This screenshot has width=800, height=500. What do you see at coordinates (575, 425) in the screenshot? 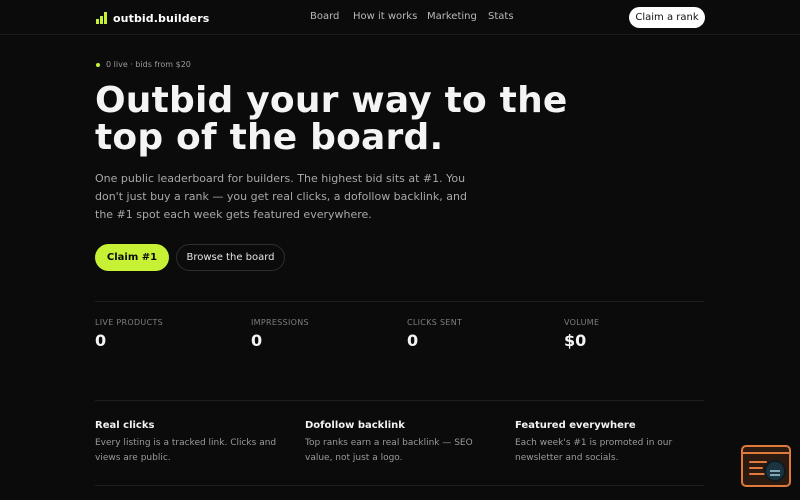
I see `feature-title: Featured everywhere` at bounding box center [575, 425].